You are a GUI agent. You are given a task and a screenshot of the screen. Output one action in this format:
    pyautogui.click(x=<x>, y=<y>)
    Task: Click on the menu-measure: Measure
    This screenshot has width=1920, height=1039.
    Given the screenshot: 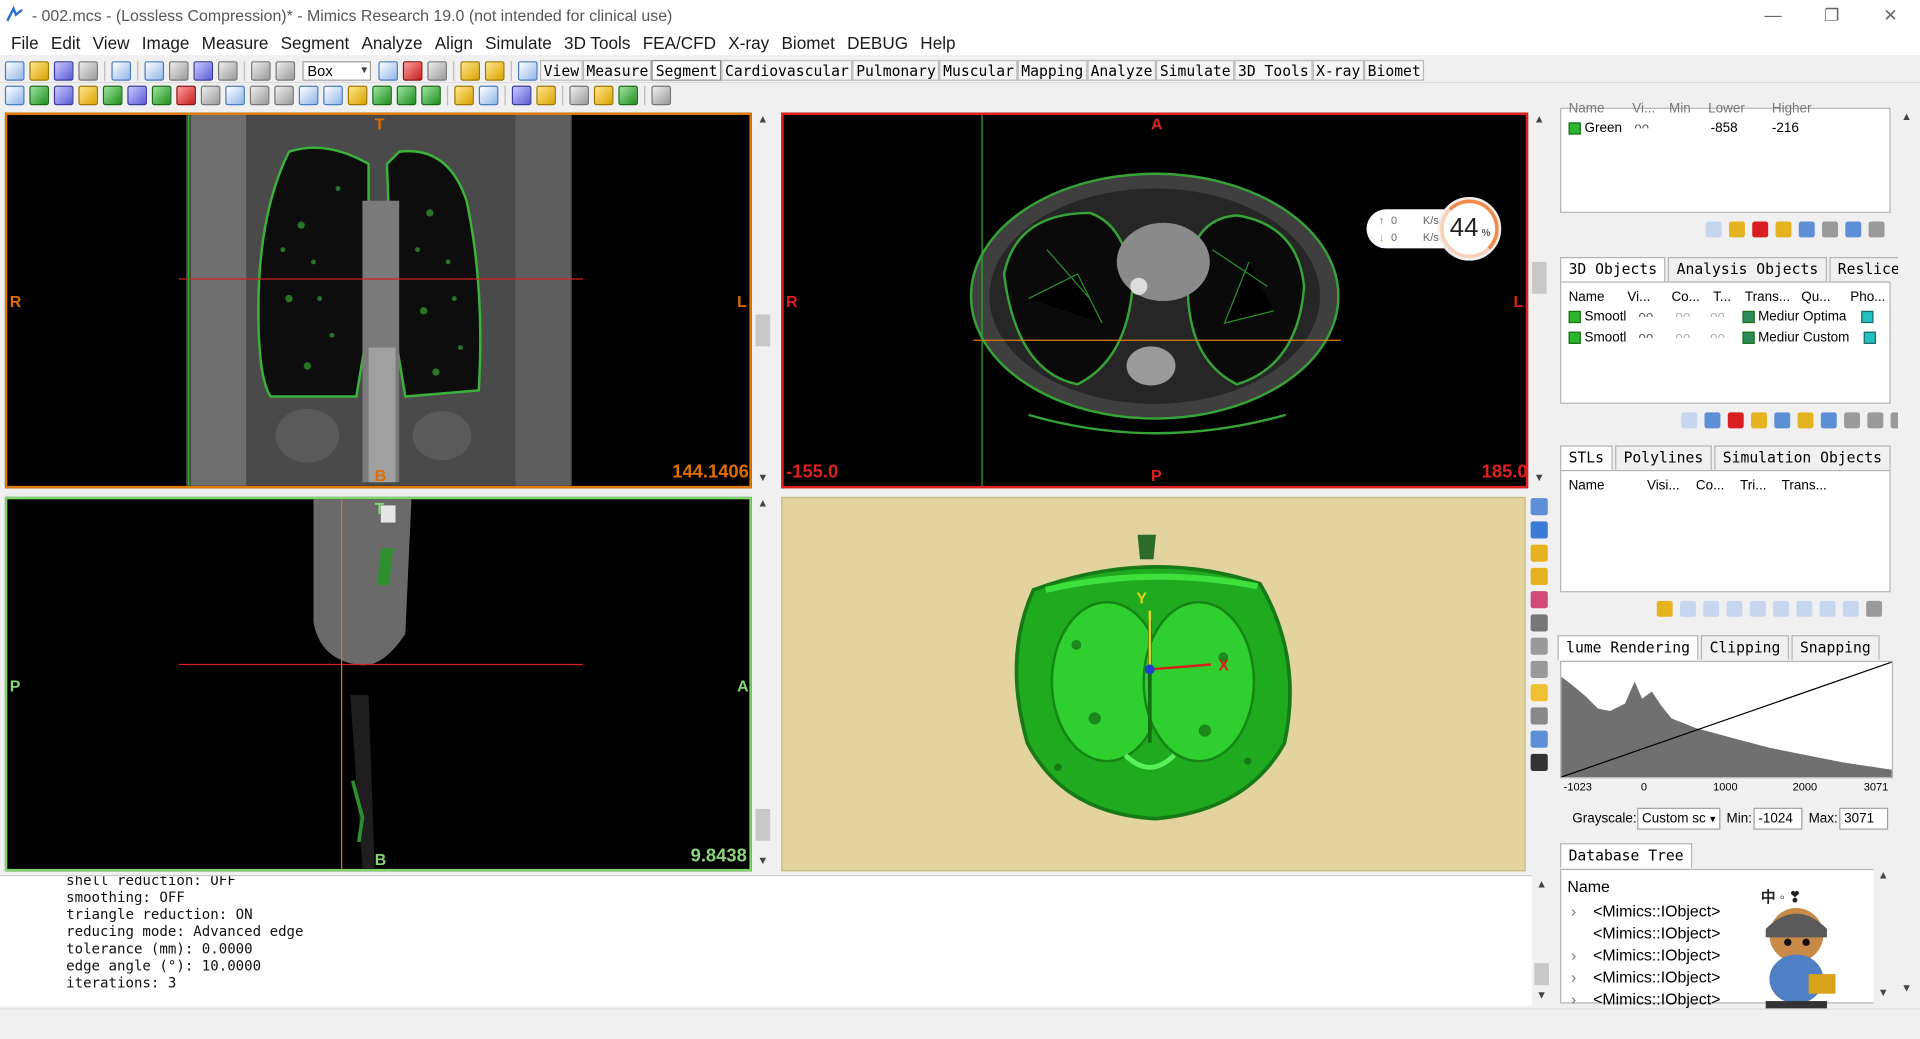 What is the action you would take?
    pyautogui.click(x=235, y=42)
    